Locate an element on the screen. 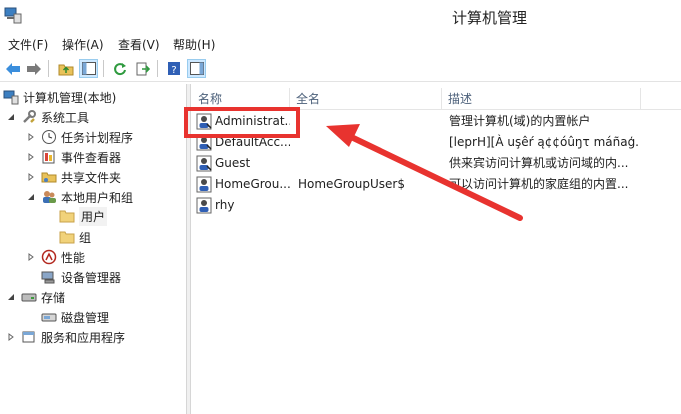 Image resolution: width=681 pixels, height=414 pixels. help-icon: ? is located at coordinates (173, 68).